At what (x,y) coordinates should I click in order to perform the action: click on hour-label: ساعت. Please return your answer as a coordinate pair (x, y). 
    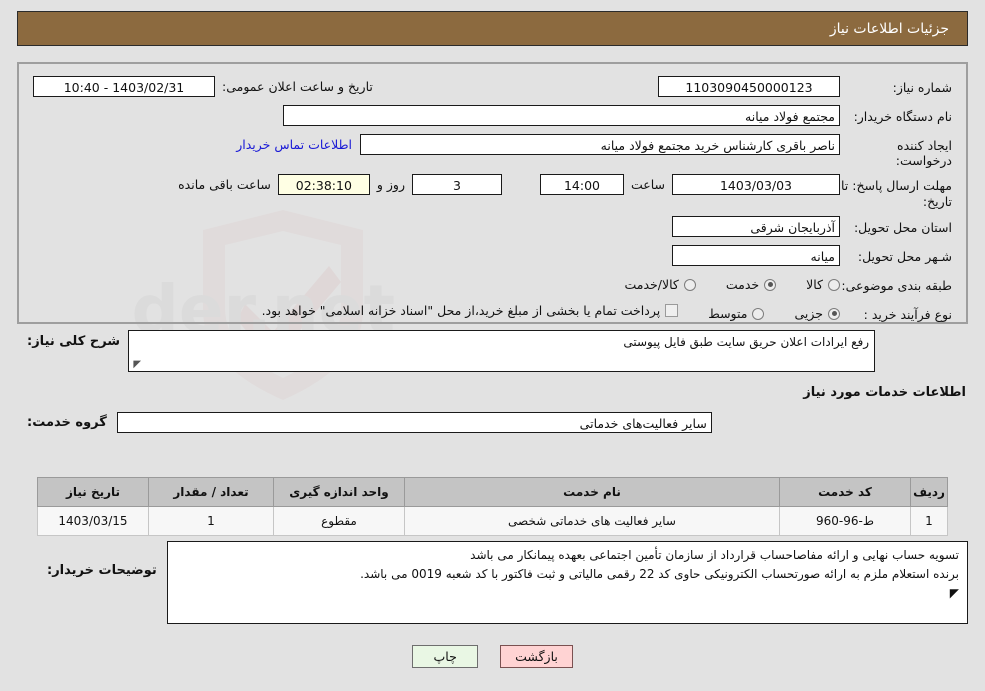
    Looking at the image, I should click on (647, 184).